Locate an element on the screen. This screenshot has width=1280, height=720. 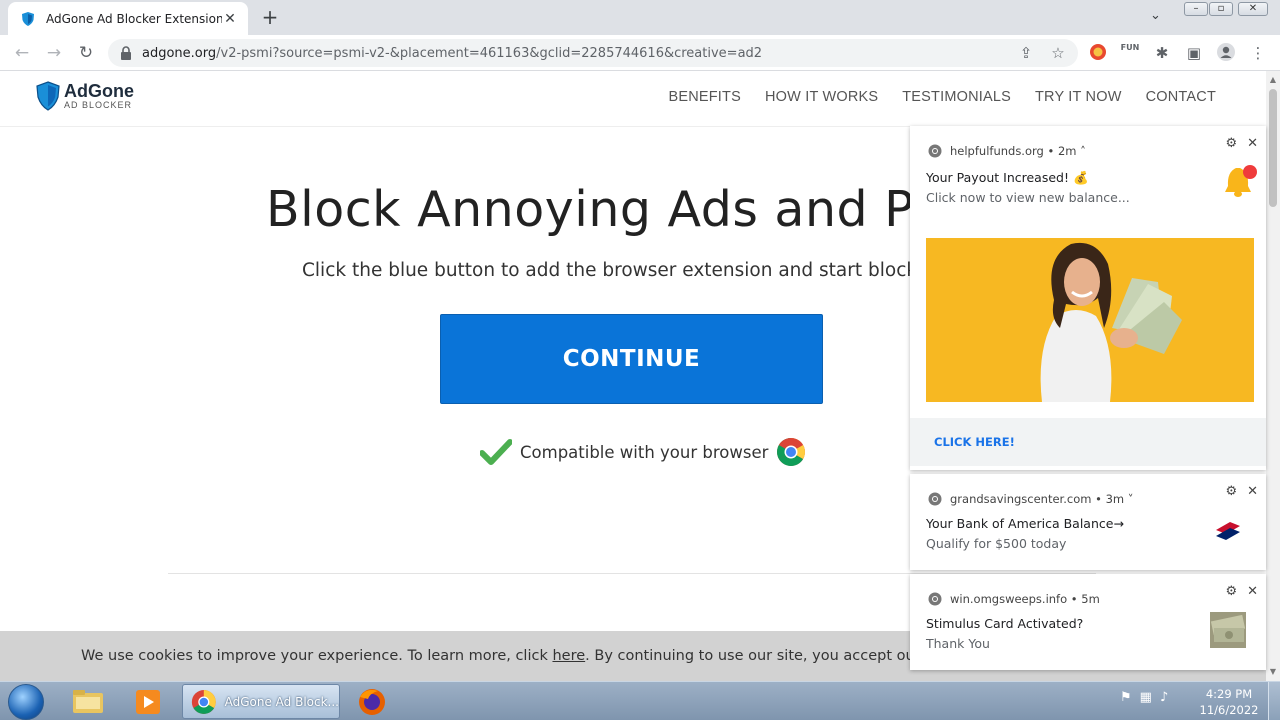
notification-body: Qualify for $500 today is located at coordinates (996, 543).